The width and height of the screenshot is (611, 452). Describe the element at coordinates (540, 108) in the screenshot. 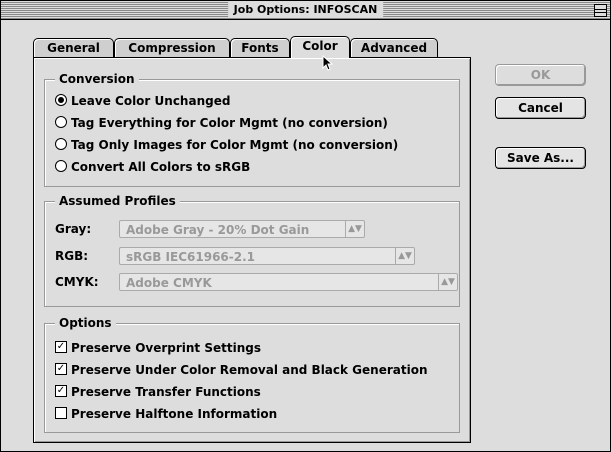

I see `cancel-button: Cancel` at that location.